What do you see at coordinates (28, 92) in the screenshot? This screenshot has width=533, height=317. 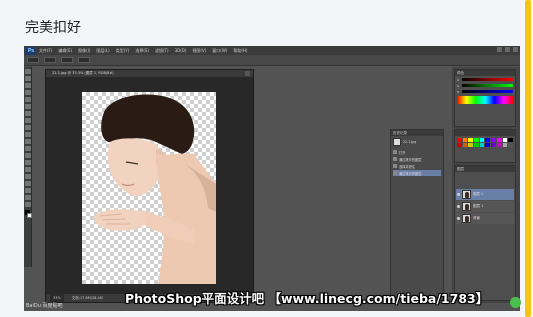 I see `quick-select-tool-icon` at bounding box center [28, 92].